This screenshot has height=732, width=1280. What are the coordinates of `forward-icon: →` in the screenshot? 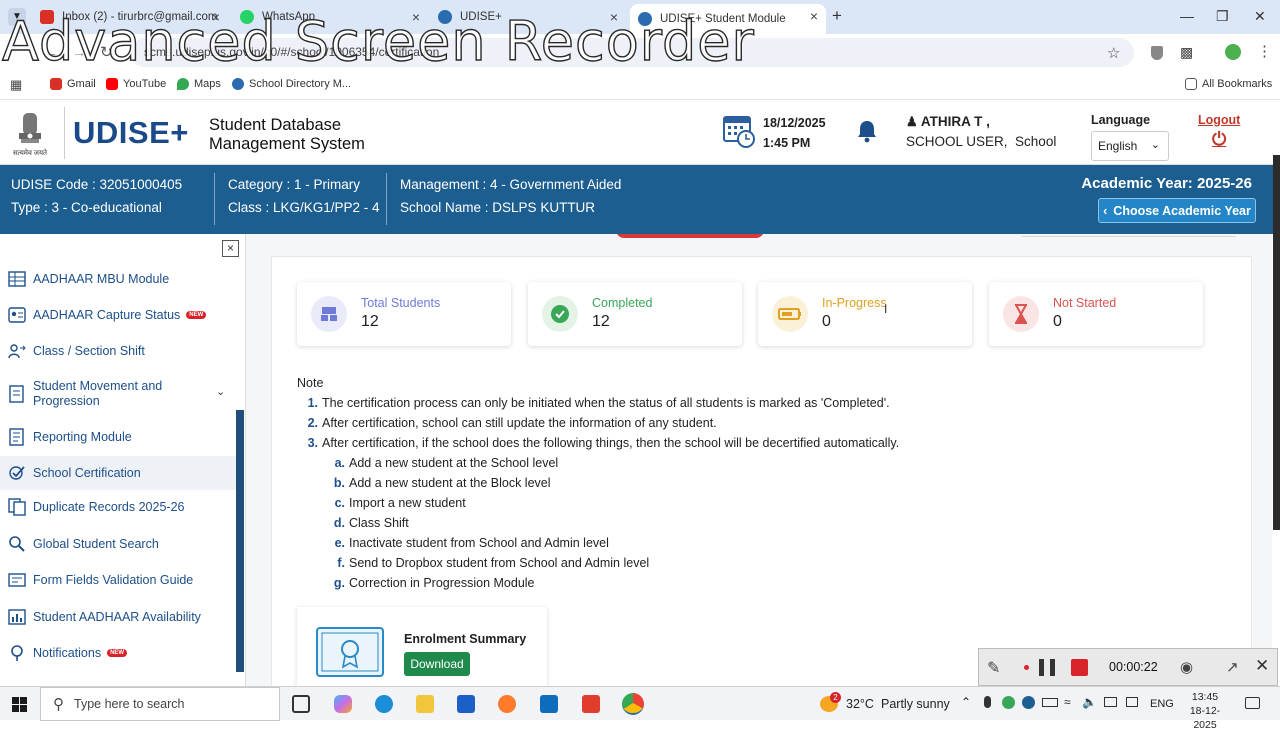 It's located at (79, 52).